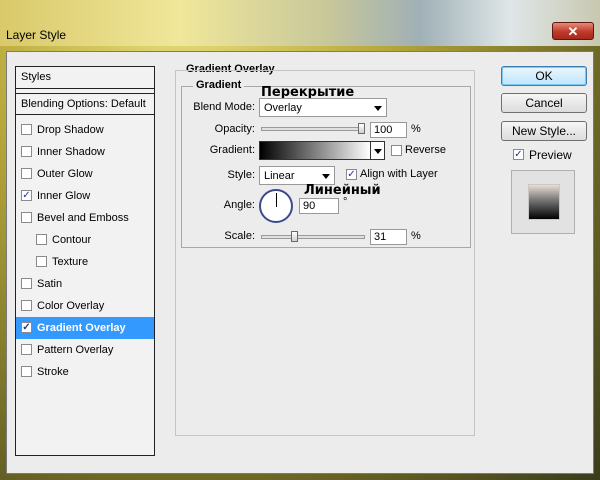 Image resolution: width=600 pixels, height=480 pixels. Describe the element at coordinates (279, 176) in the screenshot. I see `style-value: Linear` at that location.